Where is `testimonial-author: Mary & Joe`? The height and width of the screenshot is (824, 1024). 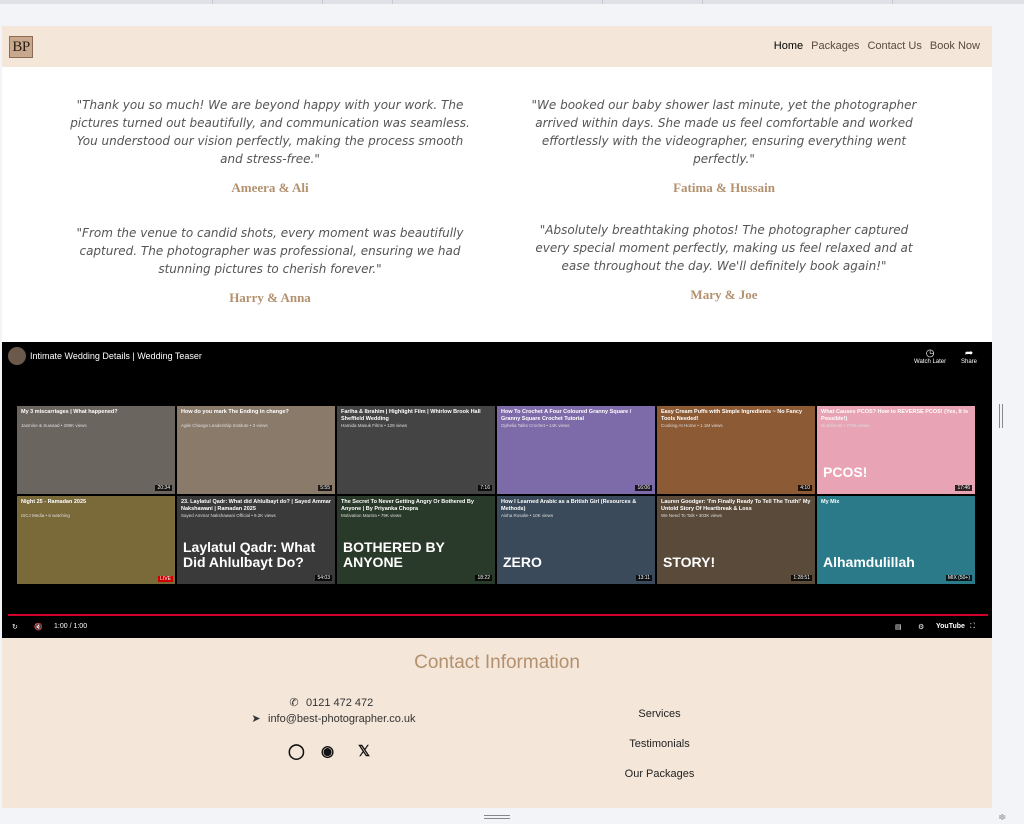 testimonial-author: Mary & Joe is located at coordinates (724, 294).